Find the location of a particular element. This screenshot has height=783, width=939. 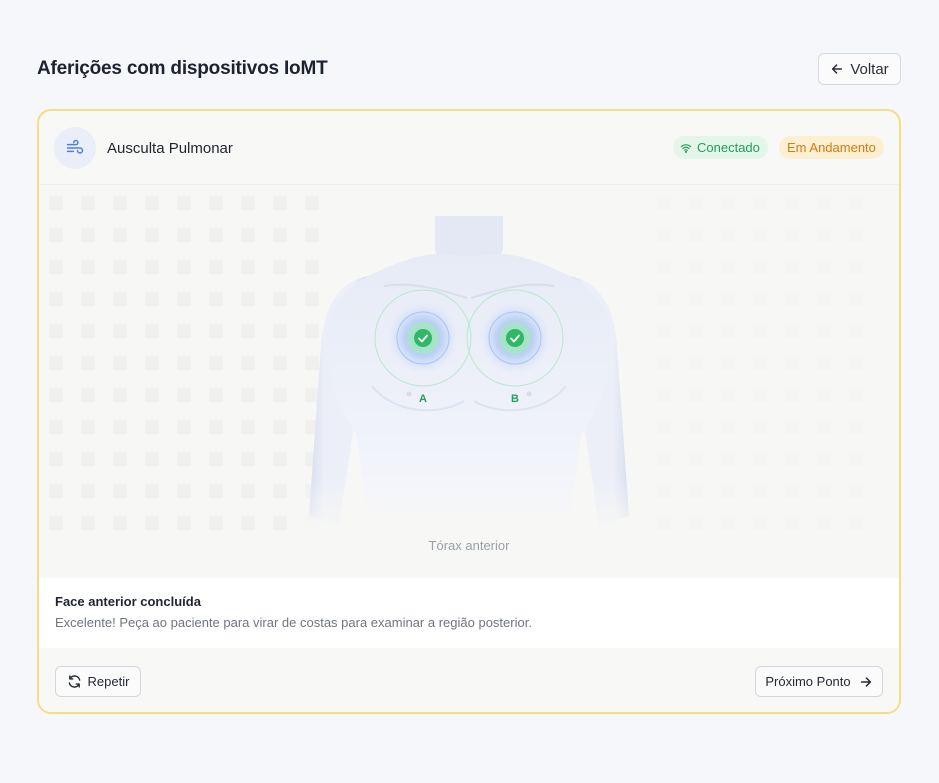

repeat-button: Repetir is located at coordinates (98, 681).